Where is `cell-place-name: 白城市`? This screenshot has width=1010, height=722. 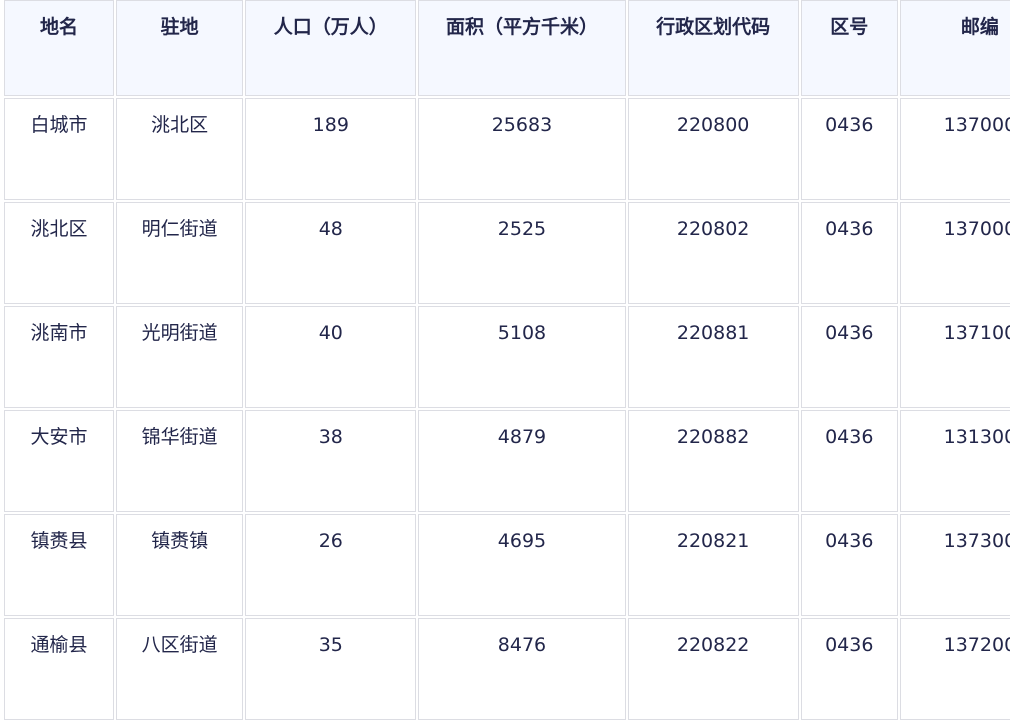 cell-place-name: 白城市 is located at coordinates (59, 149).